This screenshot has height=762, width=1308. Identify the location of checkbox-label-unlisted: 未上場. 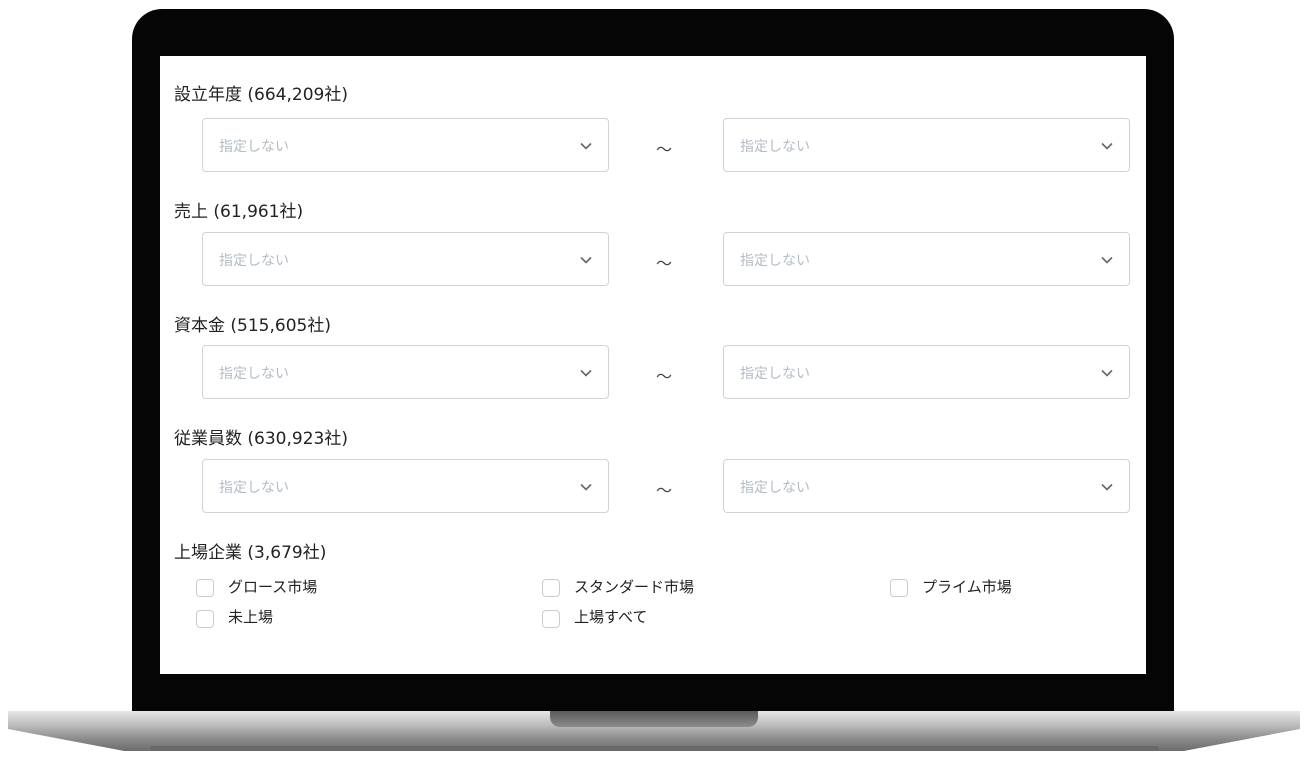
(250, 616).